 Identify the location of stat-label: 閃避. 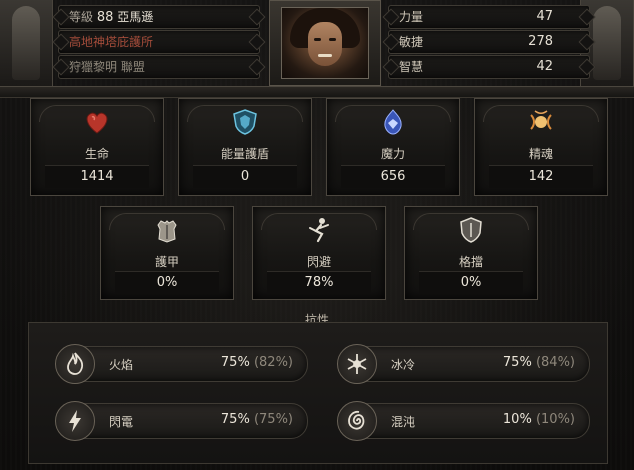
(318, 262).